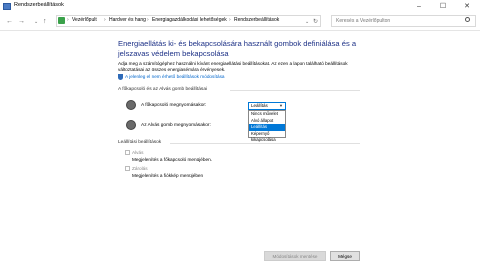  Describe the element at coordinates (7, 6) in the screenshot. I see `window-icon` at that location.